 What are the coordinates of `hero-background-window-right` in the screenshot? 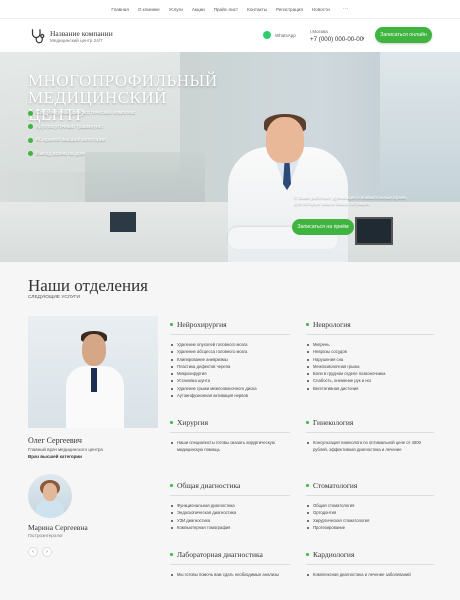 It's located at (420, 127).